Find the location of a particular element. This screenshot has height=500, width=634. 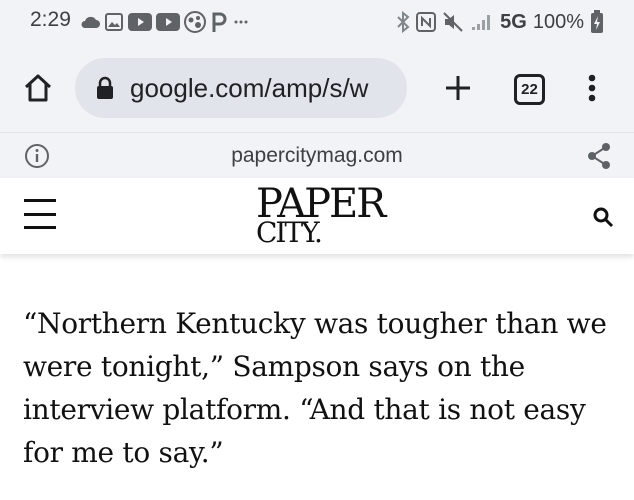

plus-icon is located at coordinates (458, 88).